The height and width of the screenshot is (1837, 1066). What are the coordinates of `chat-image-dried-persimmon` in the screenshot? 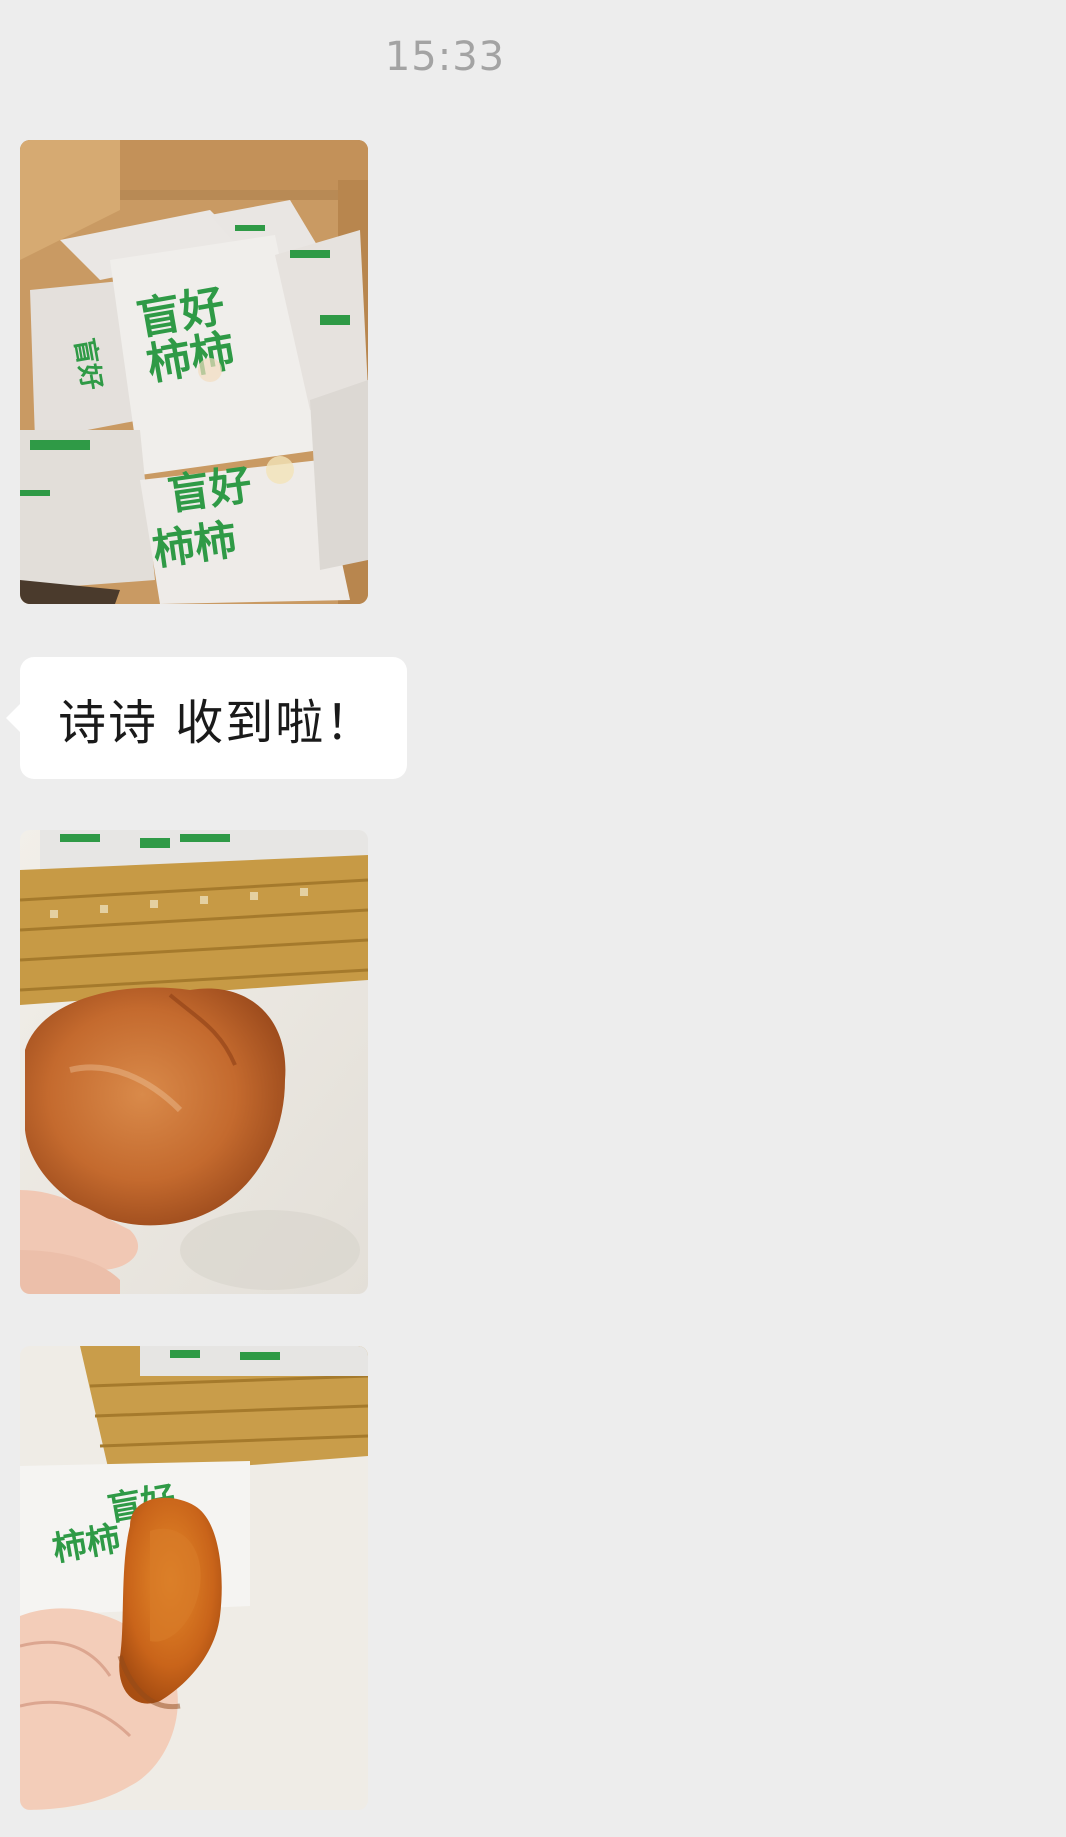 It's located at (194, 1062).